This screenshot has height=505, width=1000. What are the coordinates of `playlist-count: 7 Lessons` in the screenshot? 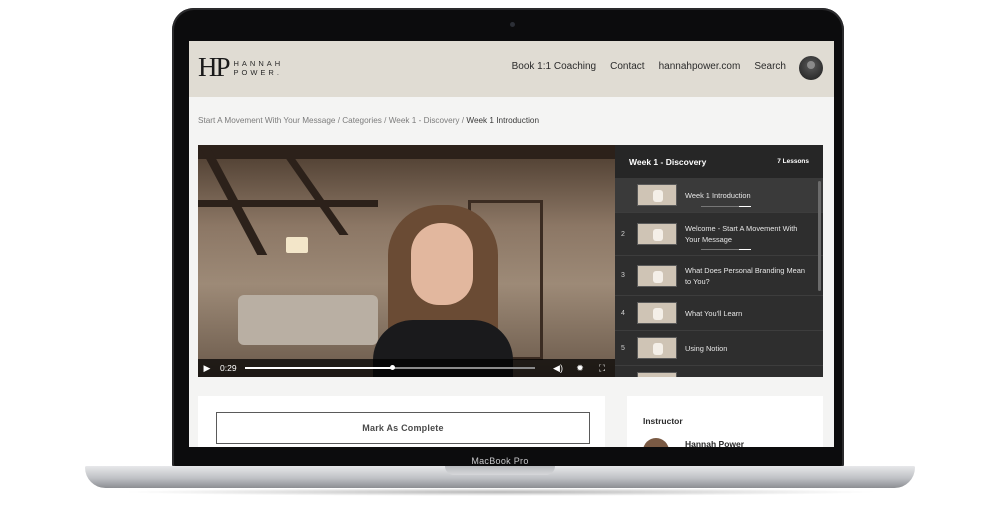 It's located at (793, 161).